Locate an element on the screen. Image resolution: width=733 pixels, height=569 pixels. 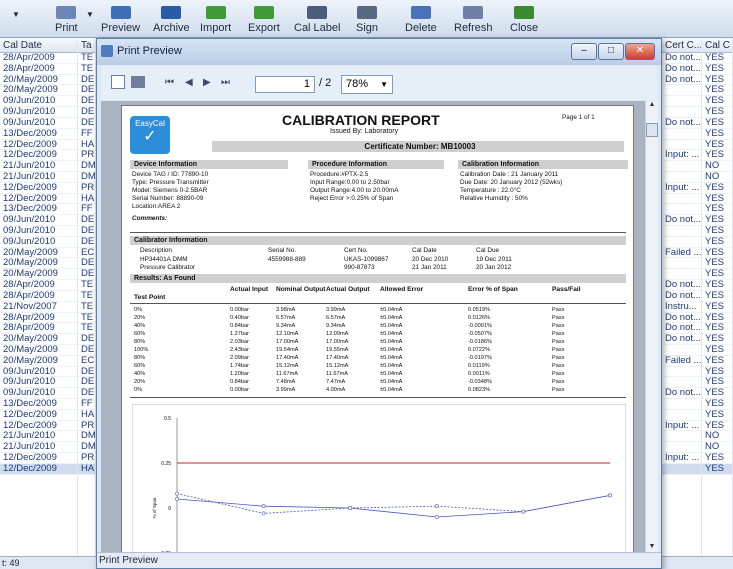
scroll-thumb is located at coordinates (652, 130).